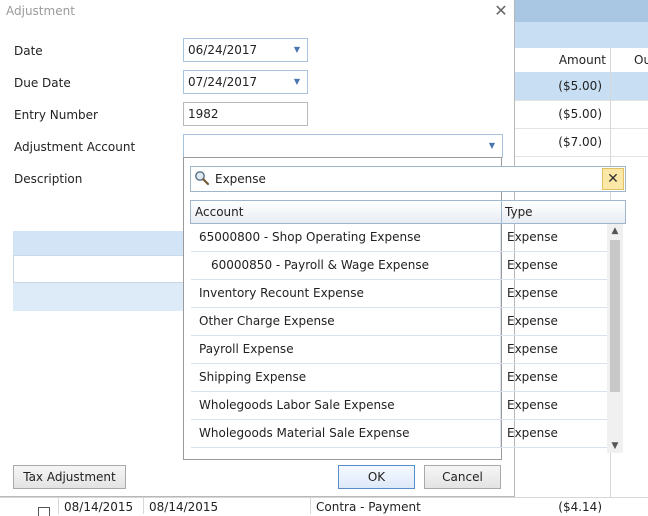  I want to click on scroll-up-icon: ▲, so click(615, 231).